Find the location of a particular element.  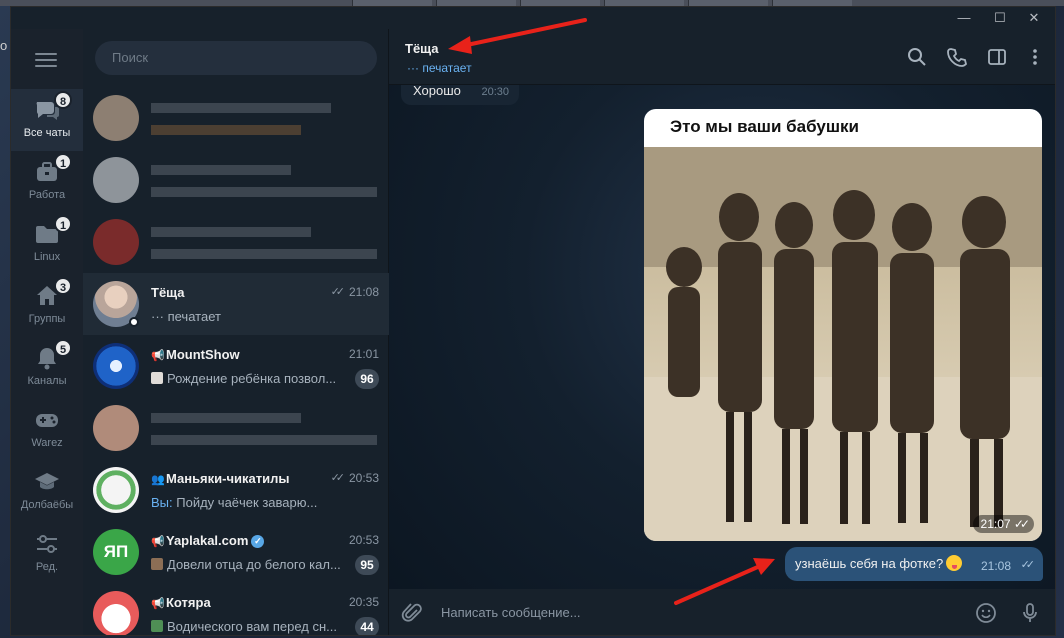

folder-groups: 3 Группы is located at coordinates (47, 306).